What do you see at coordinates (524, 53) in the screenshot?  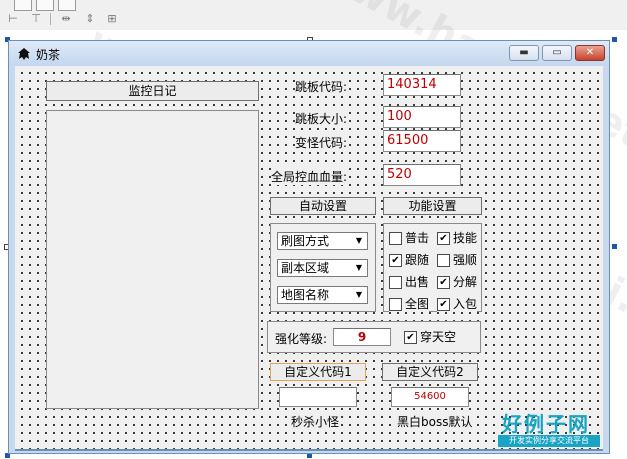 I see `minimize-button: ▬` at bounding box center [524, 53].